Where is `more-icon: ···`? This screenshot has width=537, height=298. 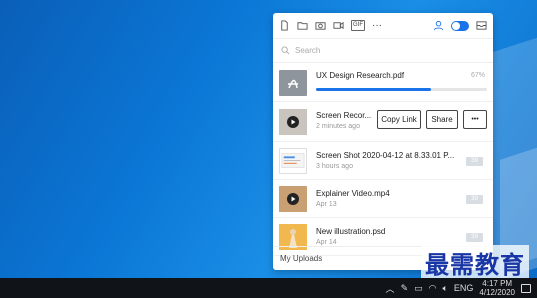
more-icon: ··· is located at coordinates (377, 25).